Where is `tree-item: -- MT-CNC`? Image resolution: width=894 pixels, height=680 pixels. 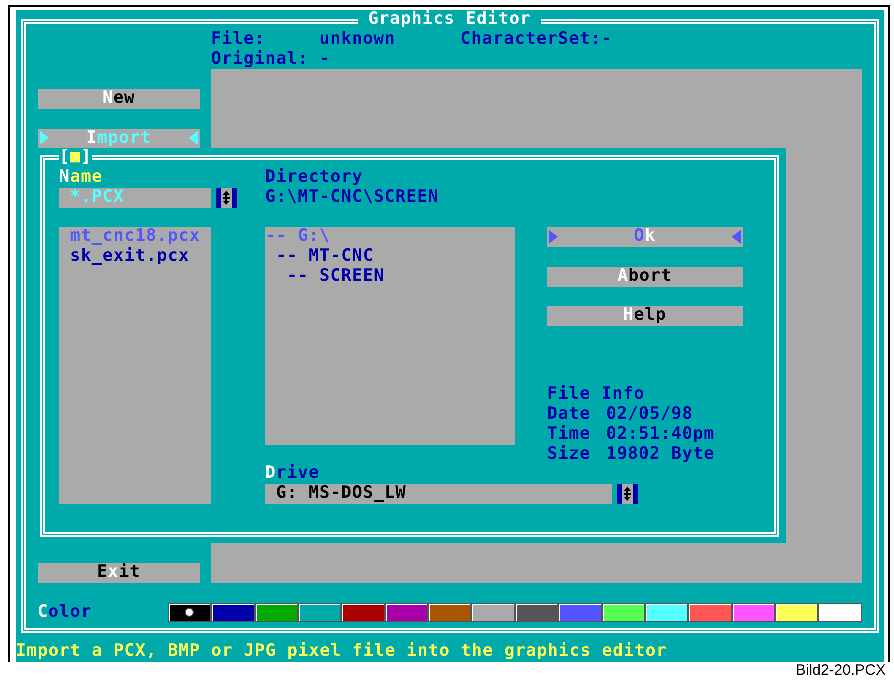
tree-item: -- MT-CNC is located at coordinates (325, 257).